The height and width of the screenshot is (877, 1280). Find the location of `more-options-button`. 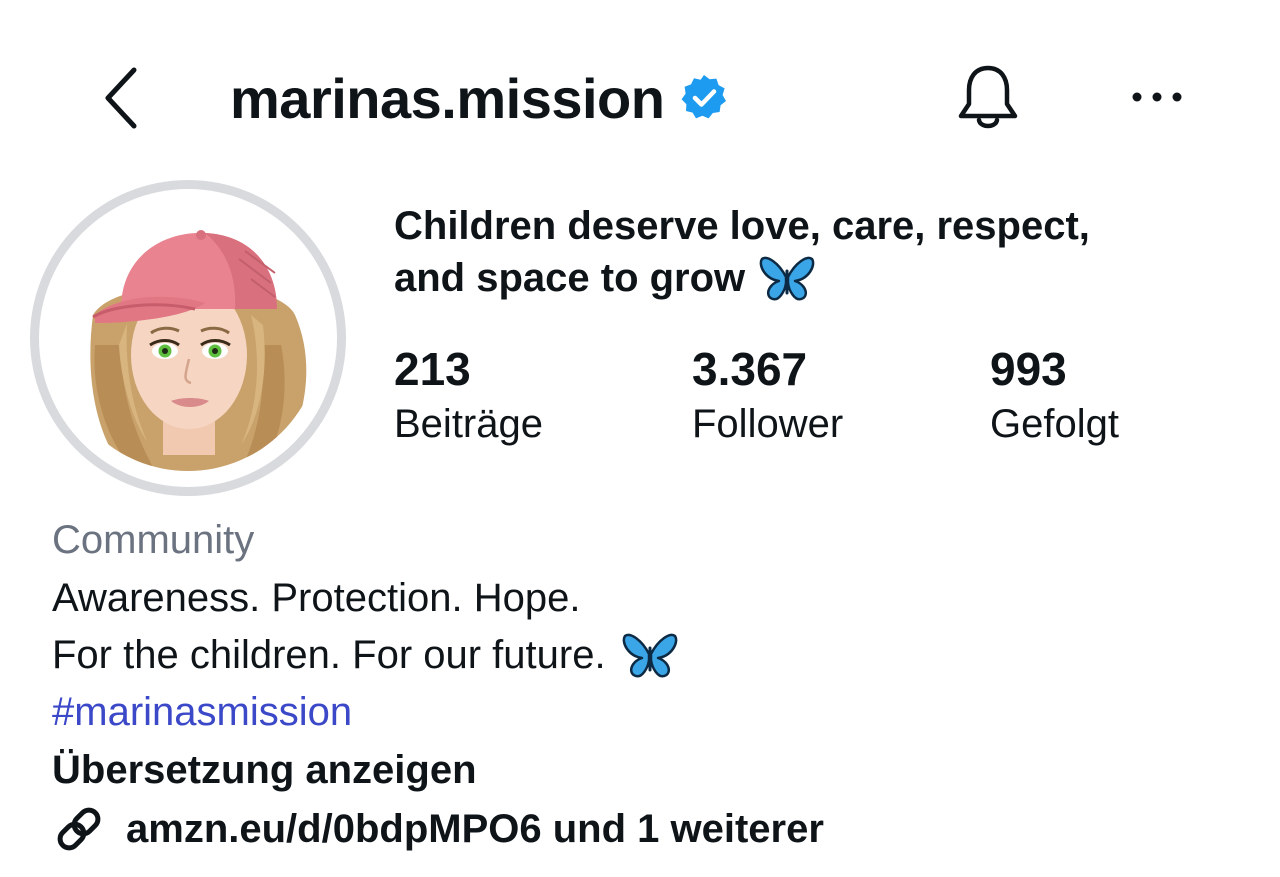

more-options-button is located at coordinates (1157, 97).